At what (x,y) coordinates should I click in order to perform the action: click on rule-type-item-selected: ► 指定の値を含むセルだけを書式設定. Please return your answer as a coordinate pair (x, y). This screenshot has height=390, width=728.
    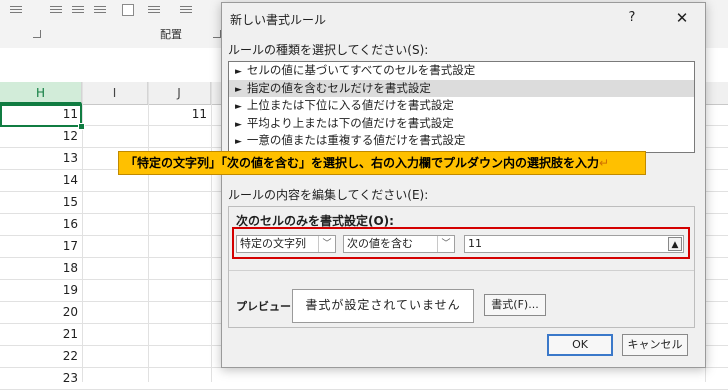
    Looking at the image, I should click on (461, 88).